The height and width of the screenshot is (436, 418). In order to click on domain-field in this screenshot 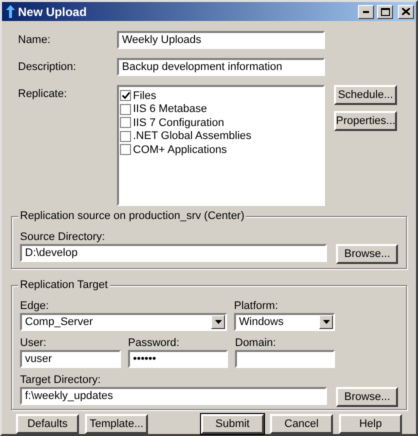, I will do `click(285, 359)`.